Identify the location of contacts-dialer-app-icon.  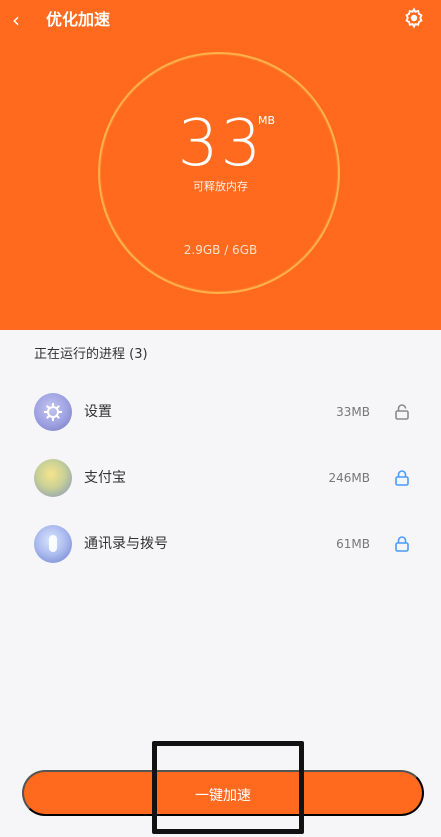
(53, 544).